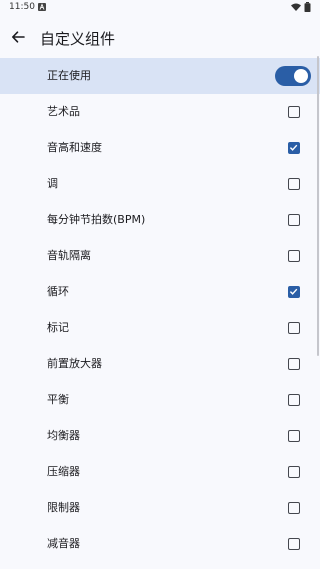 This screenshot has height=569, width=320. What do you see at coordinates (42, 7) in the screenshot?
I see `a-app-icon` at bounding box center [42, 7].